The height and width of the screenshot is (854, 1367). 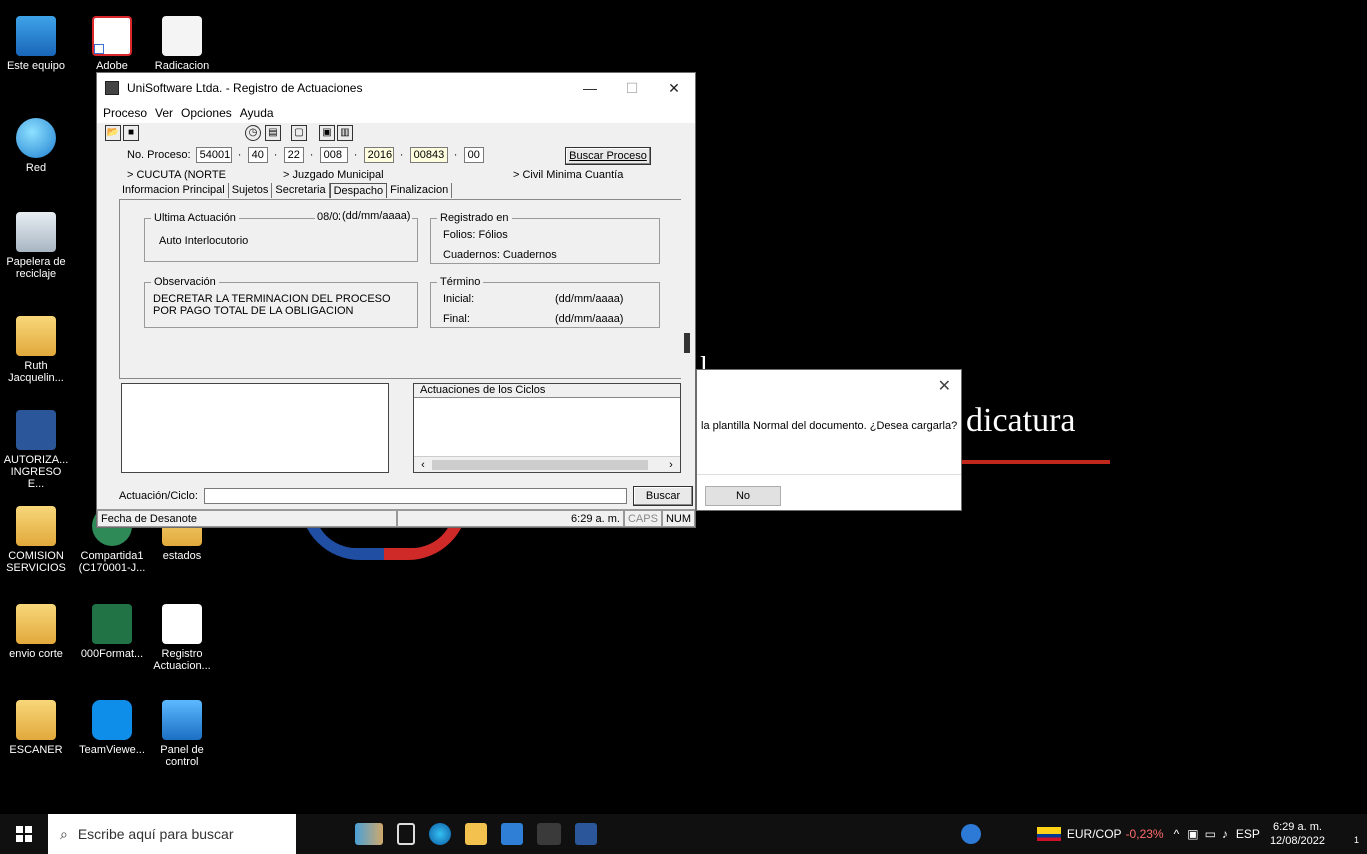 I want to click on tab-finalizacion: Finalizacion, so click(x=420, y=190).